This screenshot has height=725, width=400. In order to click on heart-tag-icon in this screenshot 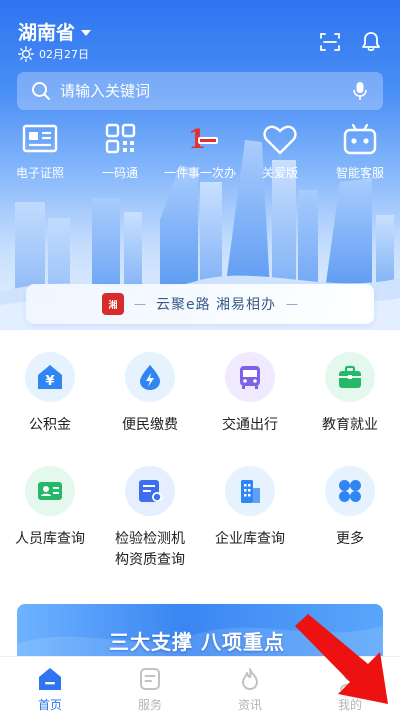, I will do `click(280, 140)`.